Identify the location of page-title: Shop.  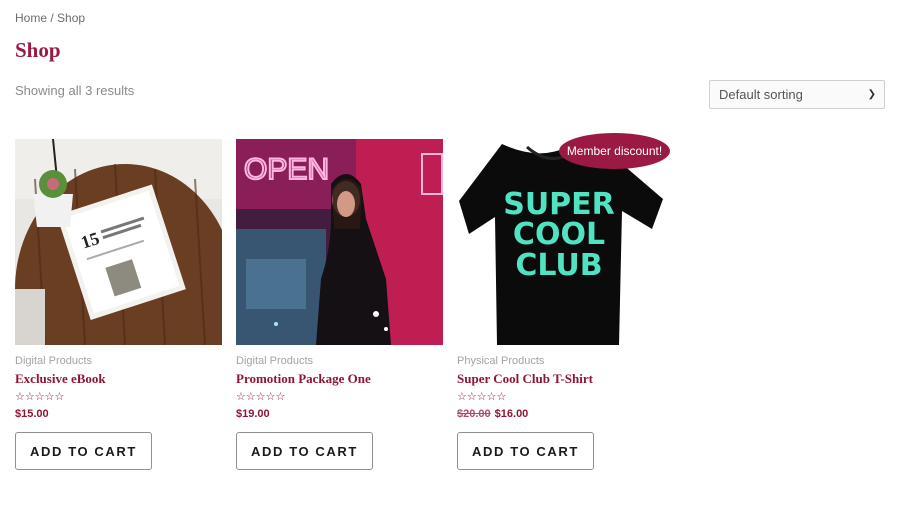
(38, 50).